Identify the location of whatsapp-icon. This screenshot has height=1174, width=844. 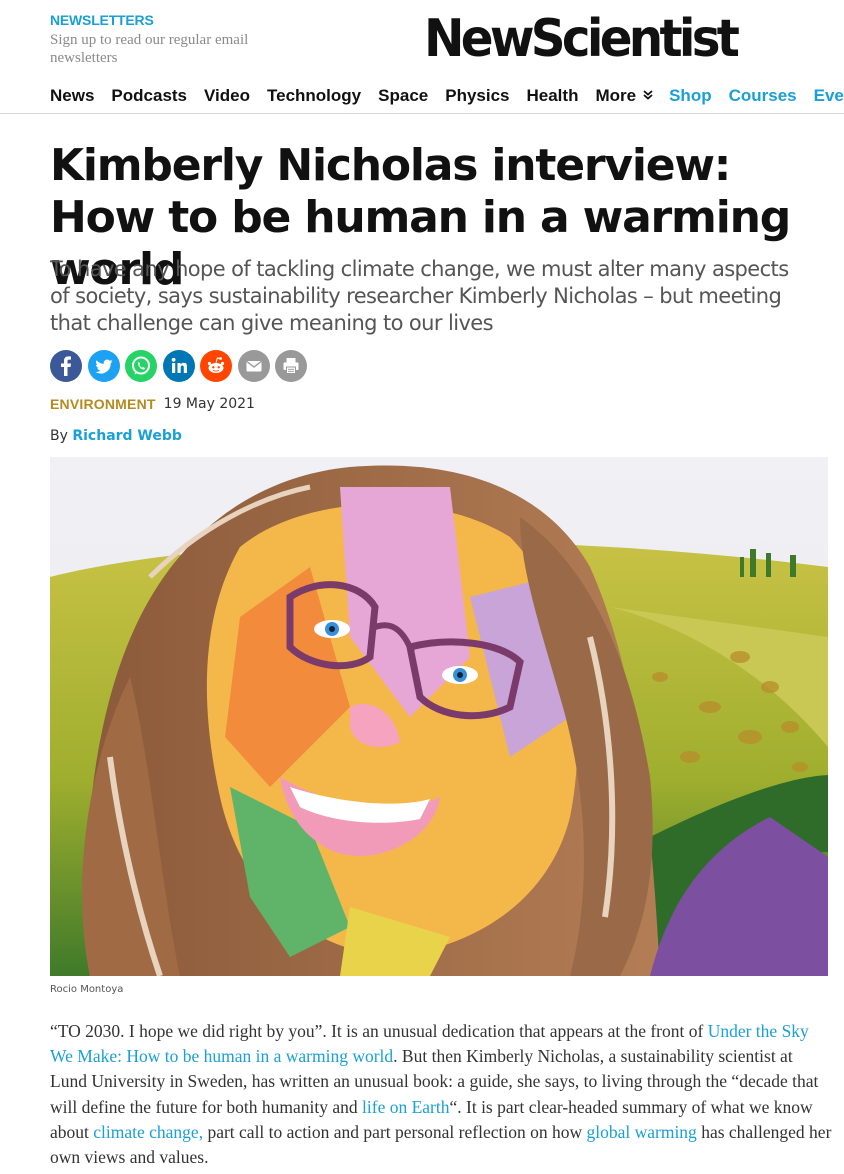
(141, 366).